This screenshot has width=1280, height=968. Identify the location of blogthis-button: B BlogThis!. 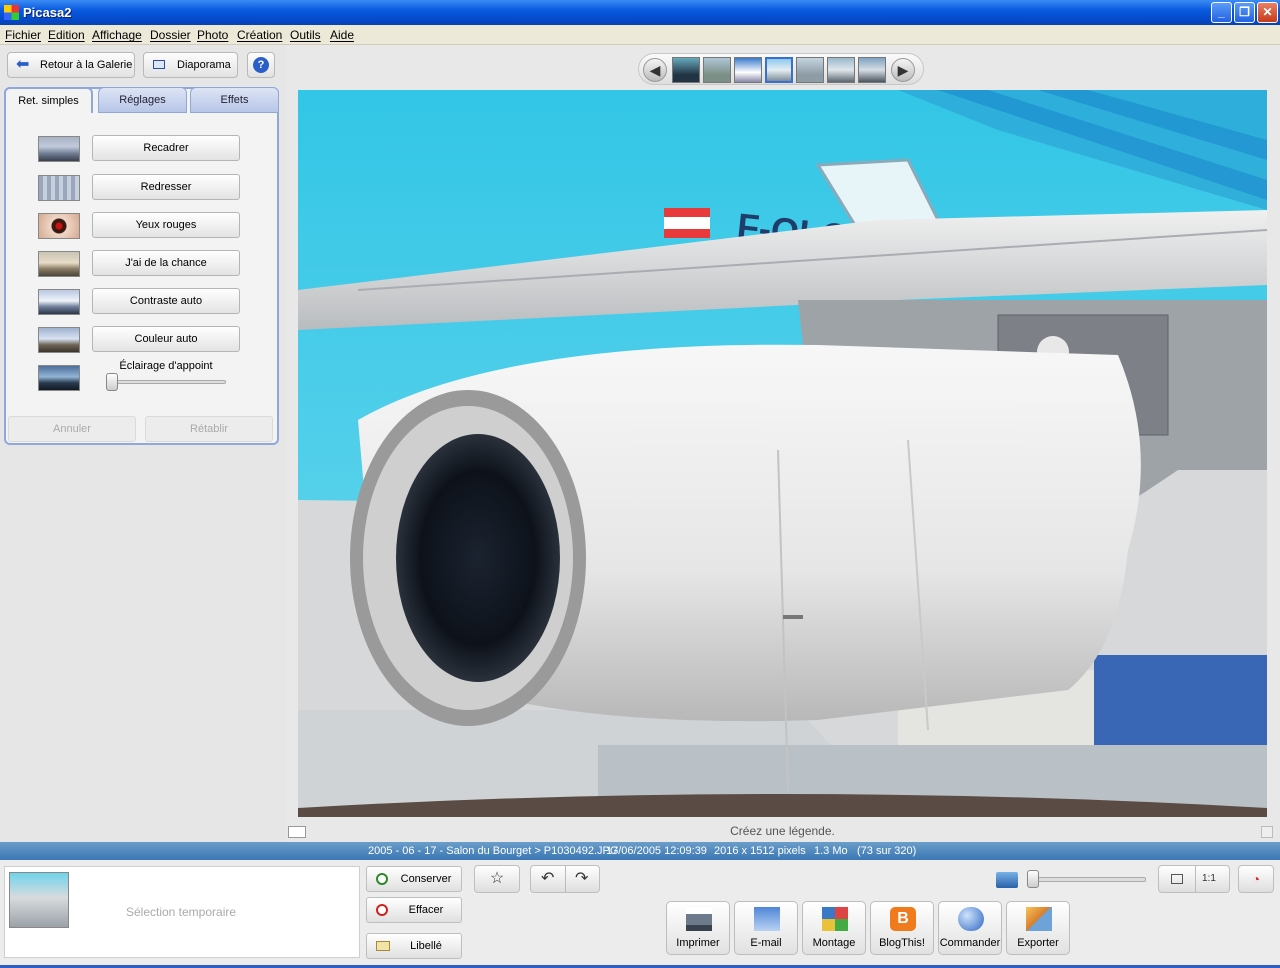
(902, 928).